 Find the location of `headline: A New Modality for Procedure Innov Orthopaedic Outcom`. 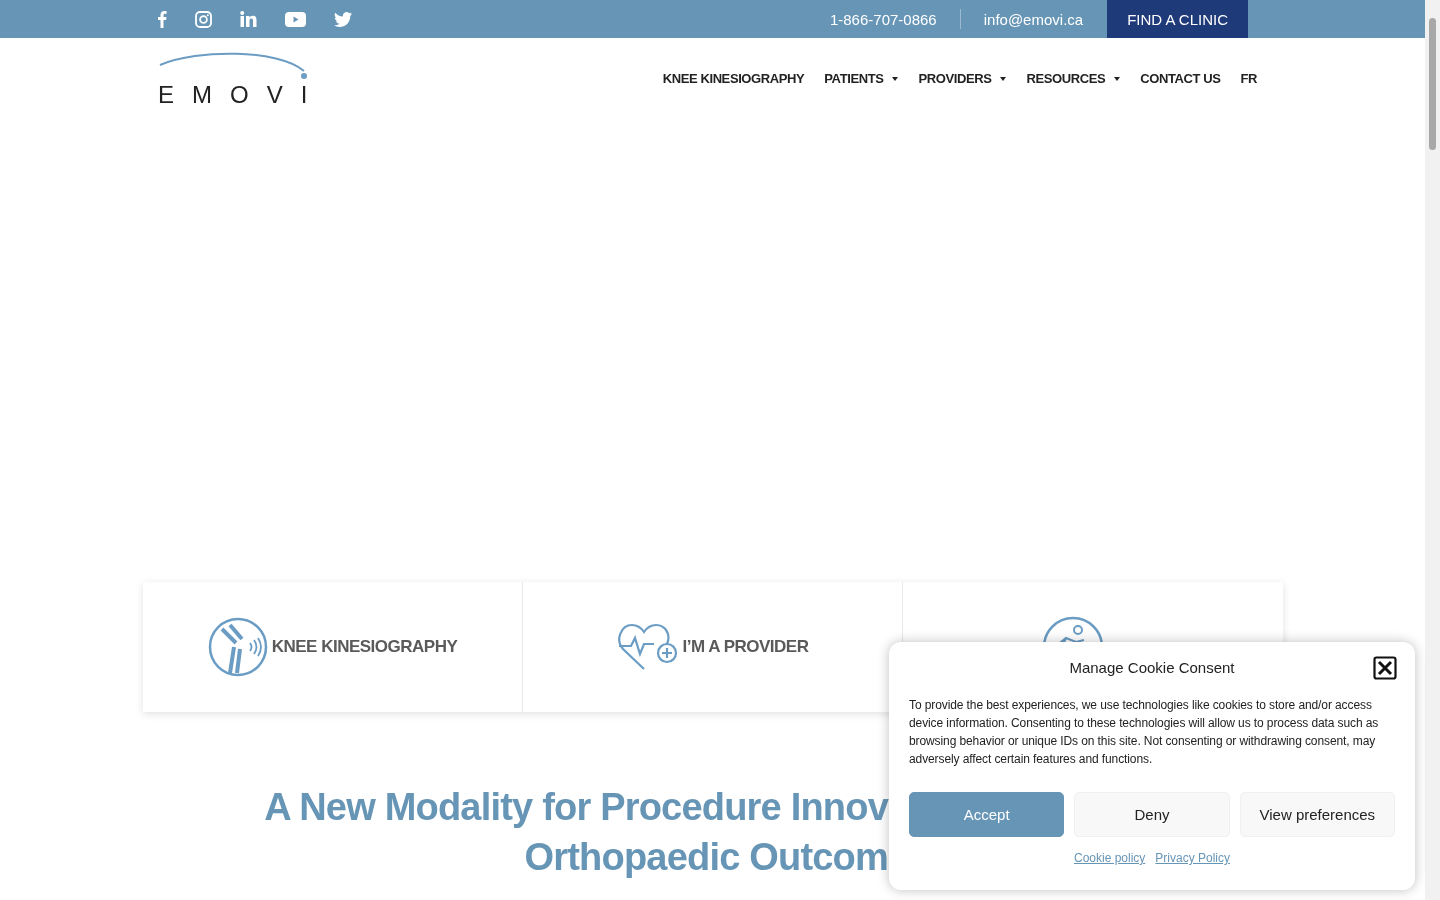

headline: A New Modality for Procedure Innov Orthopaedic Outcom is located at coordinates (575, 832).